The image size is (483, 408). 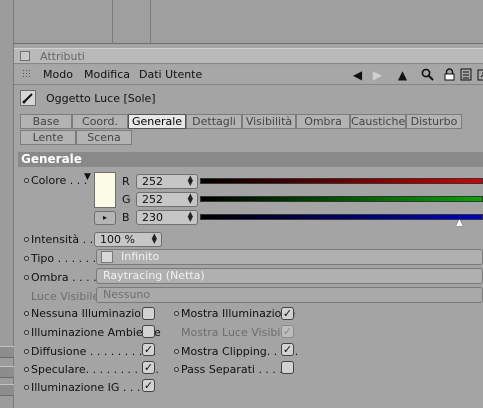 What do you see at coordinates (105, 218) in the screenshot?
I see `color-picker-toggle: ▸` at bounding box center [105, 218].